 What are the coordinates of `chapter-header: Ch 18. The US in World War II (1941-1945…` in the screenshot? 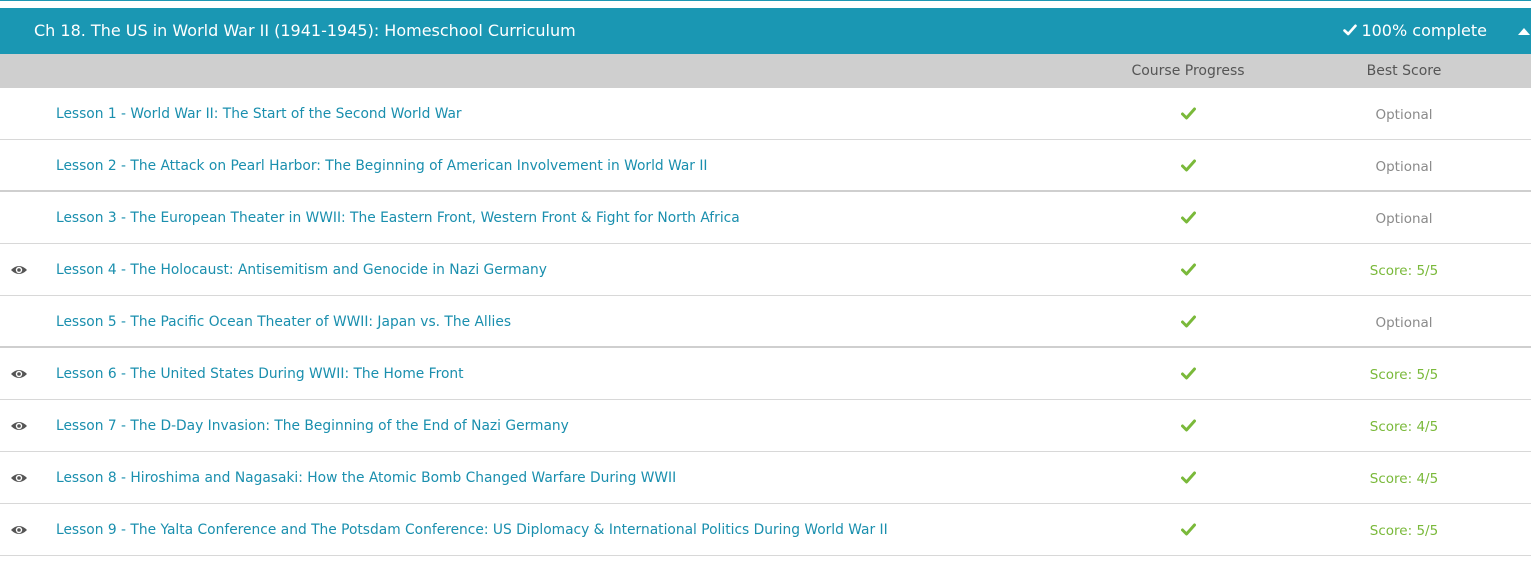 It's located at (765, 31).